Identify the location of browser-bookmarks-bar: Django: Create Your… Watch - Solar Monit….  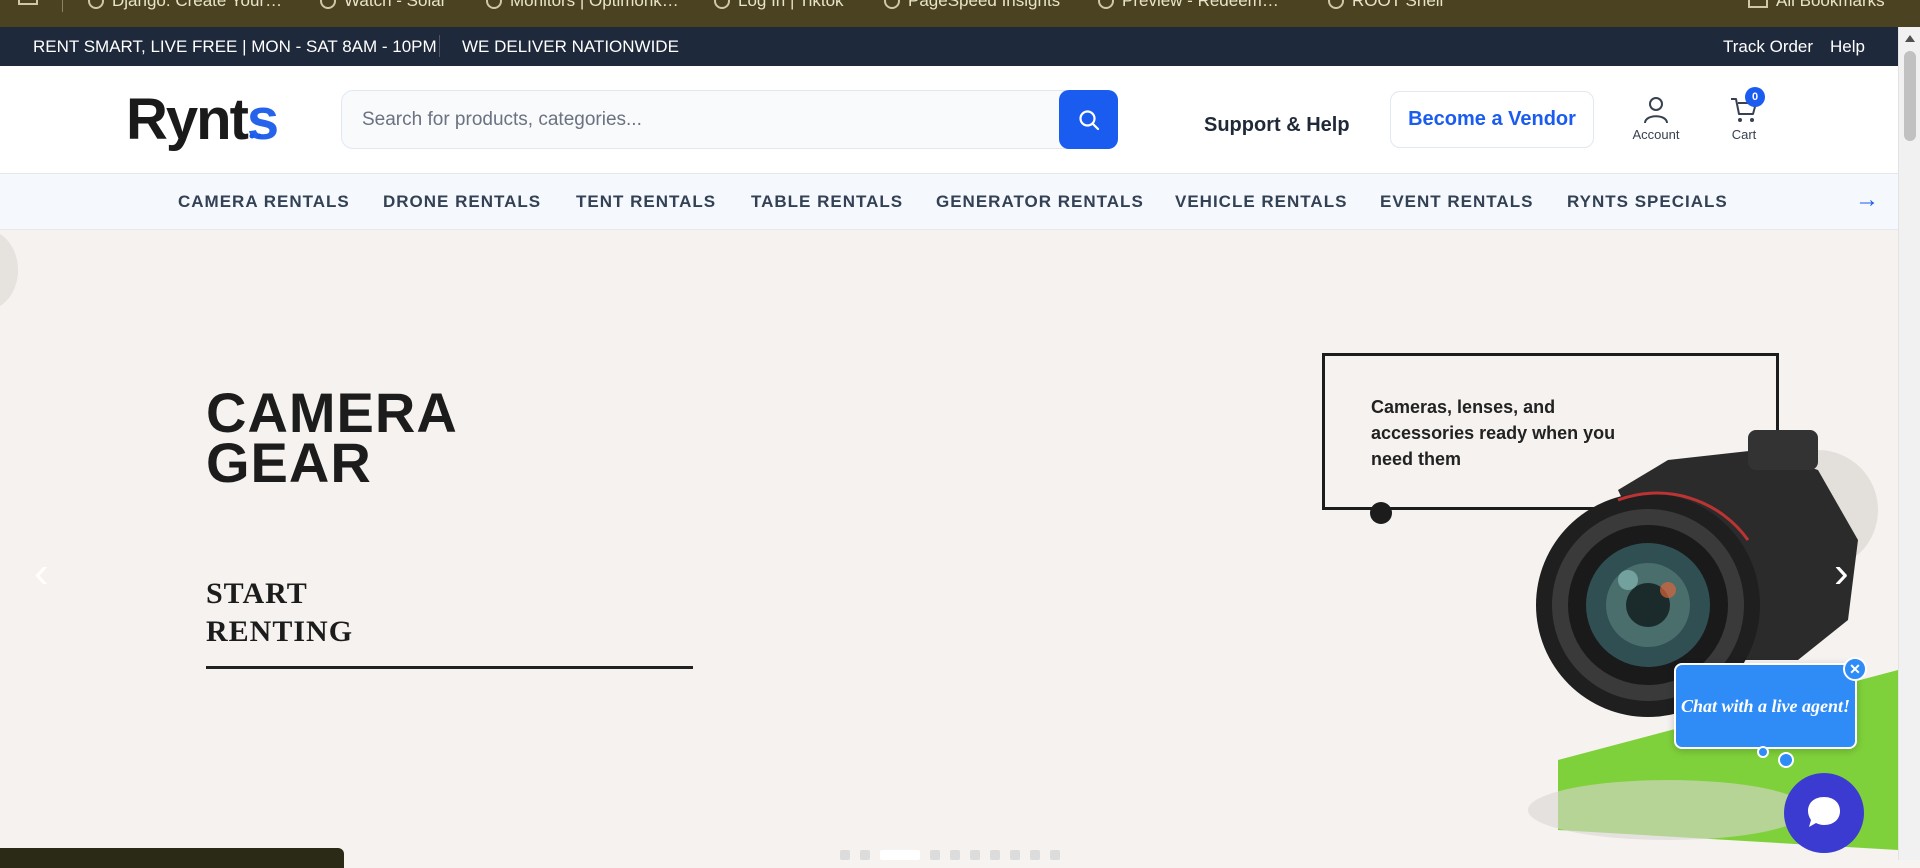
(960, 13).